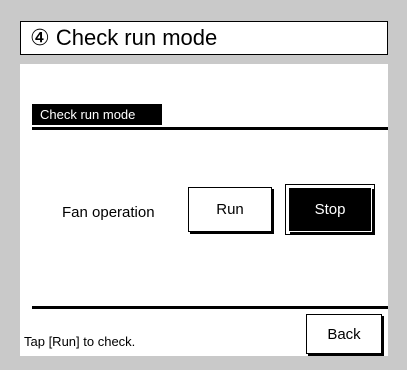  Describe the element at coordinates (108, 212) in the screenshot. I see `fan-operation-label: Fan operation` at that location.